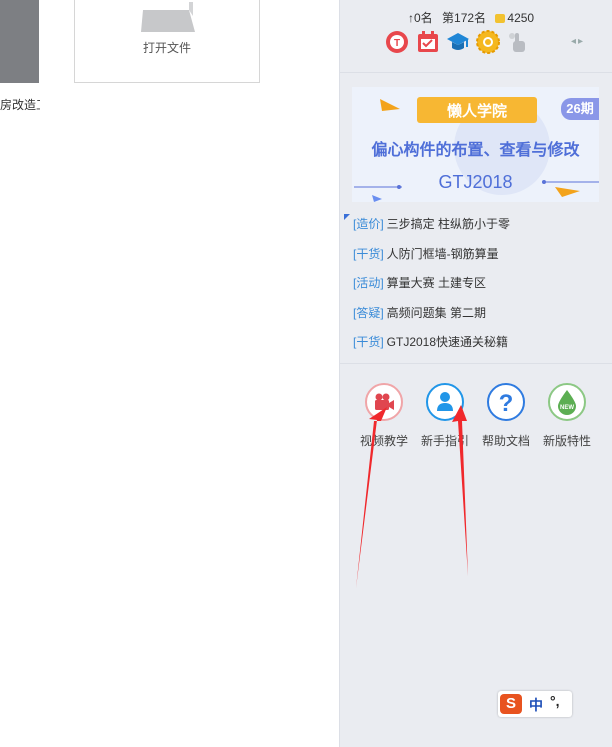 The height and width of the screenshot is (747, 612). What do you see at coordinates (368, 283) in the screenshot?
I see `news-tag: [活动]` at bounding box center [368, 283].